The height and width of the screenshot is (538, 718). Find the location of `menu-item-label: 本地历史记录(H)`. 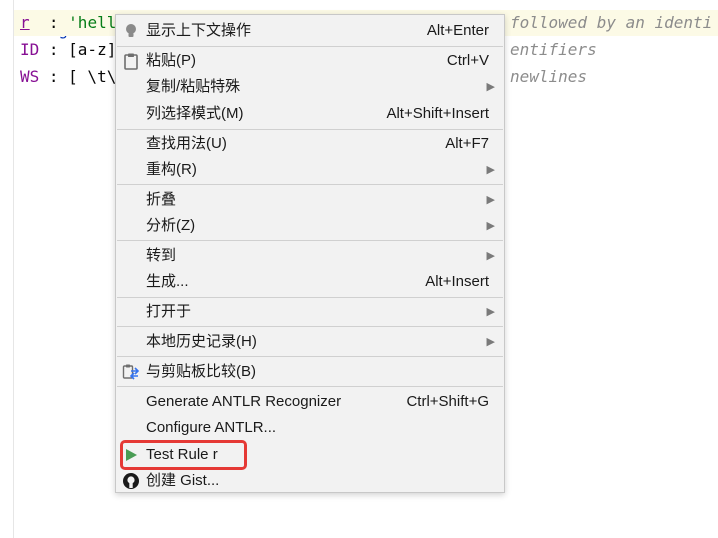

menu-item-label: 本地历史记录(H) is located at coordinates (201, 341).